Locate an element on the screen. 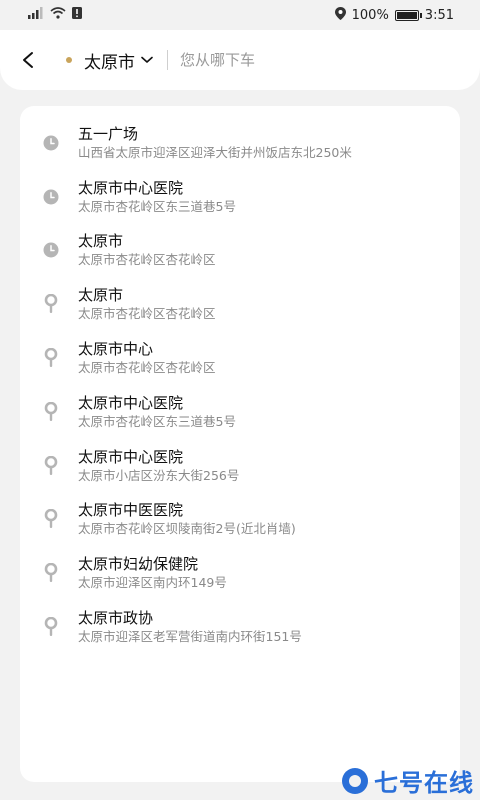 This screenshot has height=800, width=480. status-bar: 100% 3:51 is located at coordinates (240, 15).